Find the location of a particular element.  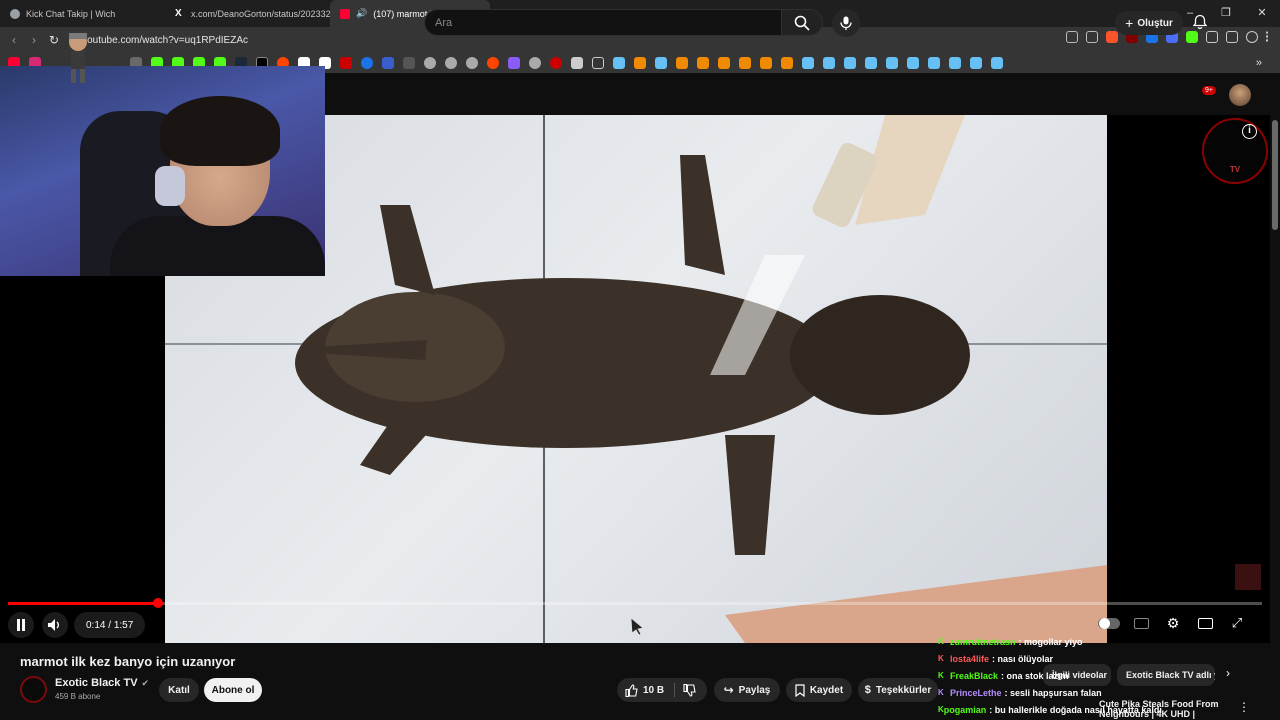

tab-x-status: X x.com/DeanoGorton/status/2023324 is located at coordinates (247, 13).